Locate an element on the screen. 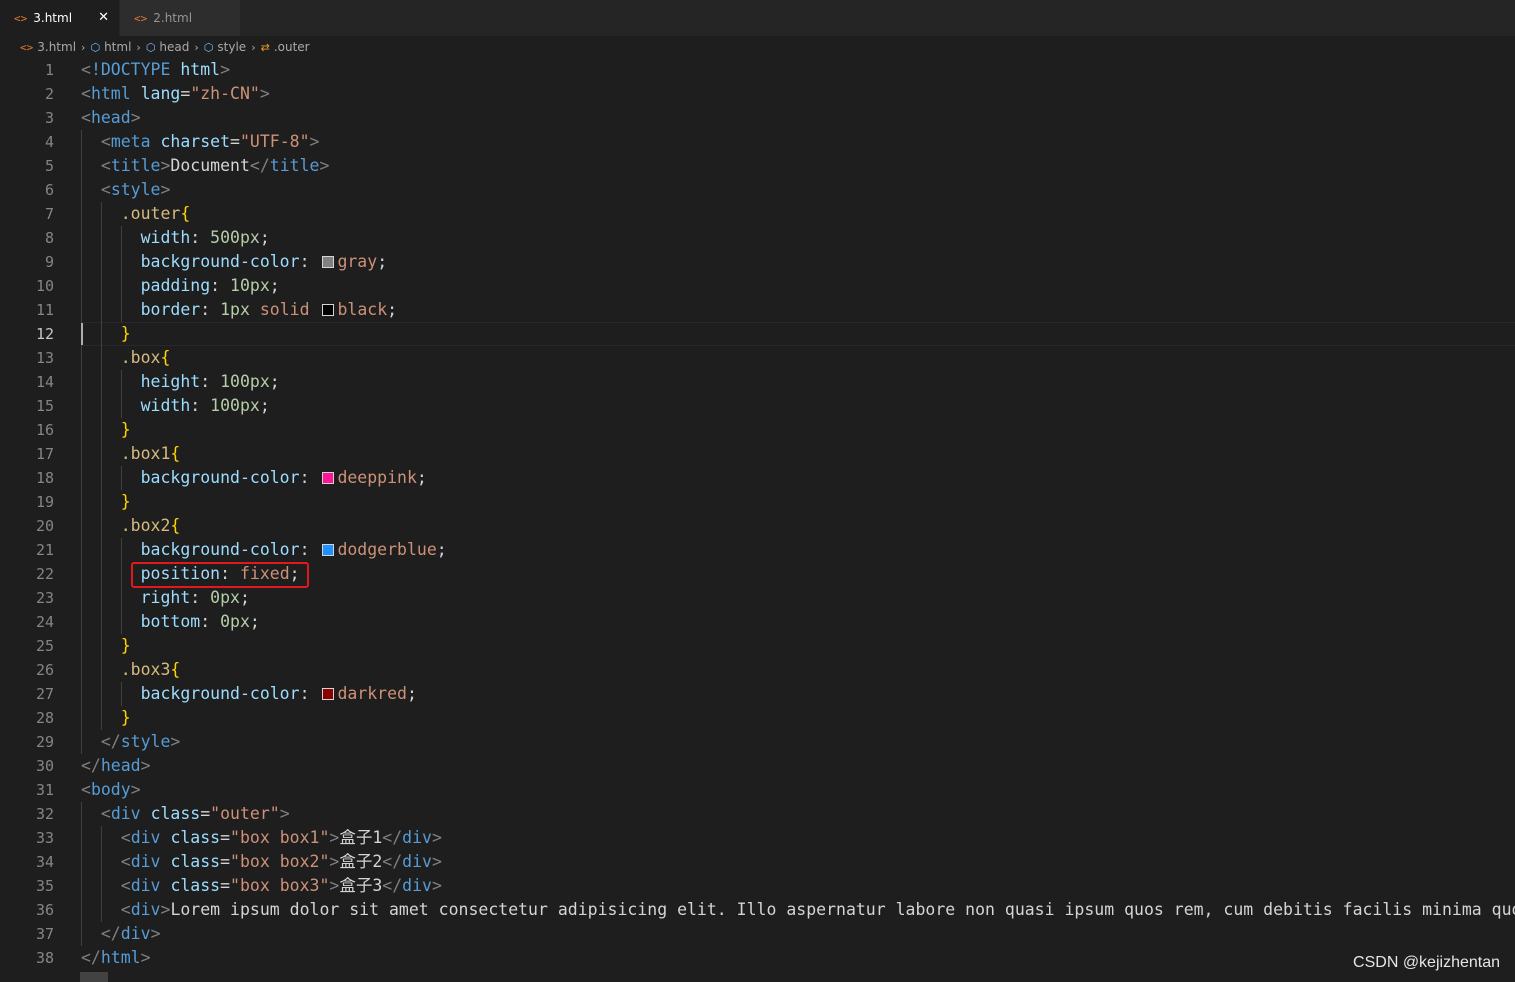  code-line: <div class="box box3">盒子3</div> is located at coordinates (261, 886).